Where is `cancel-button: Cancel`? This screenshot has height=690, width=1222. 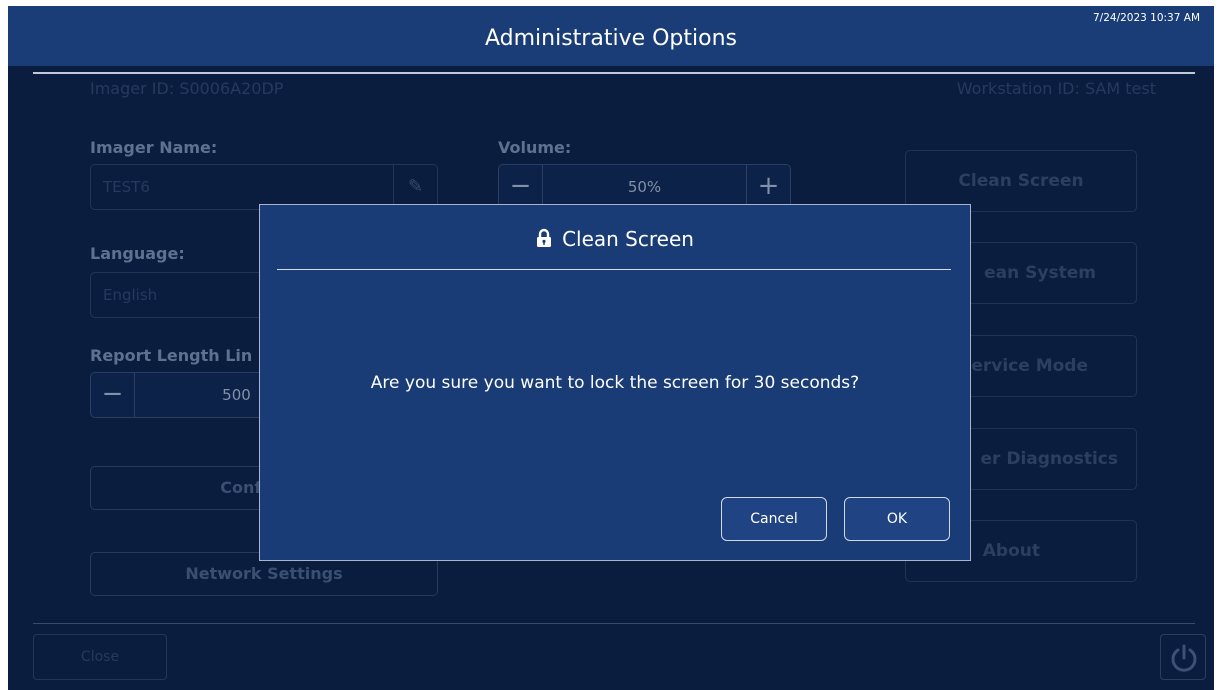 cancel-button: Cancel is located at coordinates (774, 519).